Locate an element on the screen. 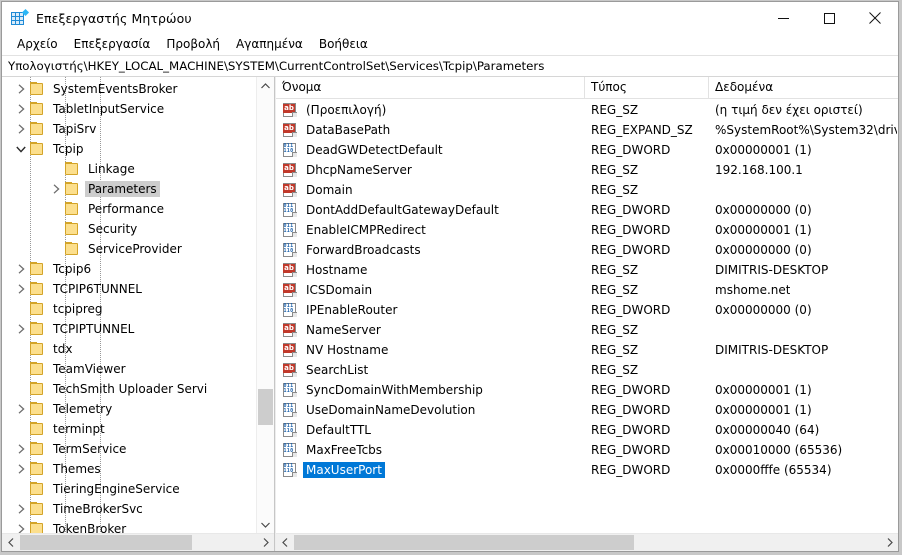 The height and width of the screenshot is (555, 902). tree-item: Linkage is located at coordinates (129, 169).